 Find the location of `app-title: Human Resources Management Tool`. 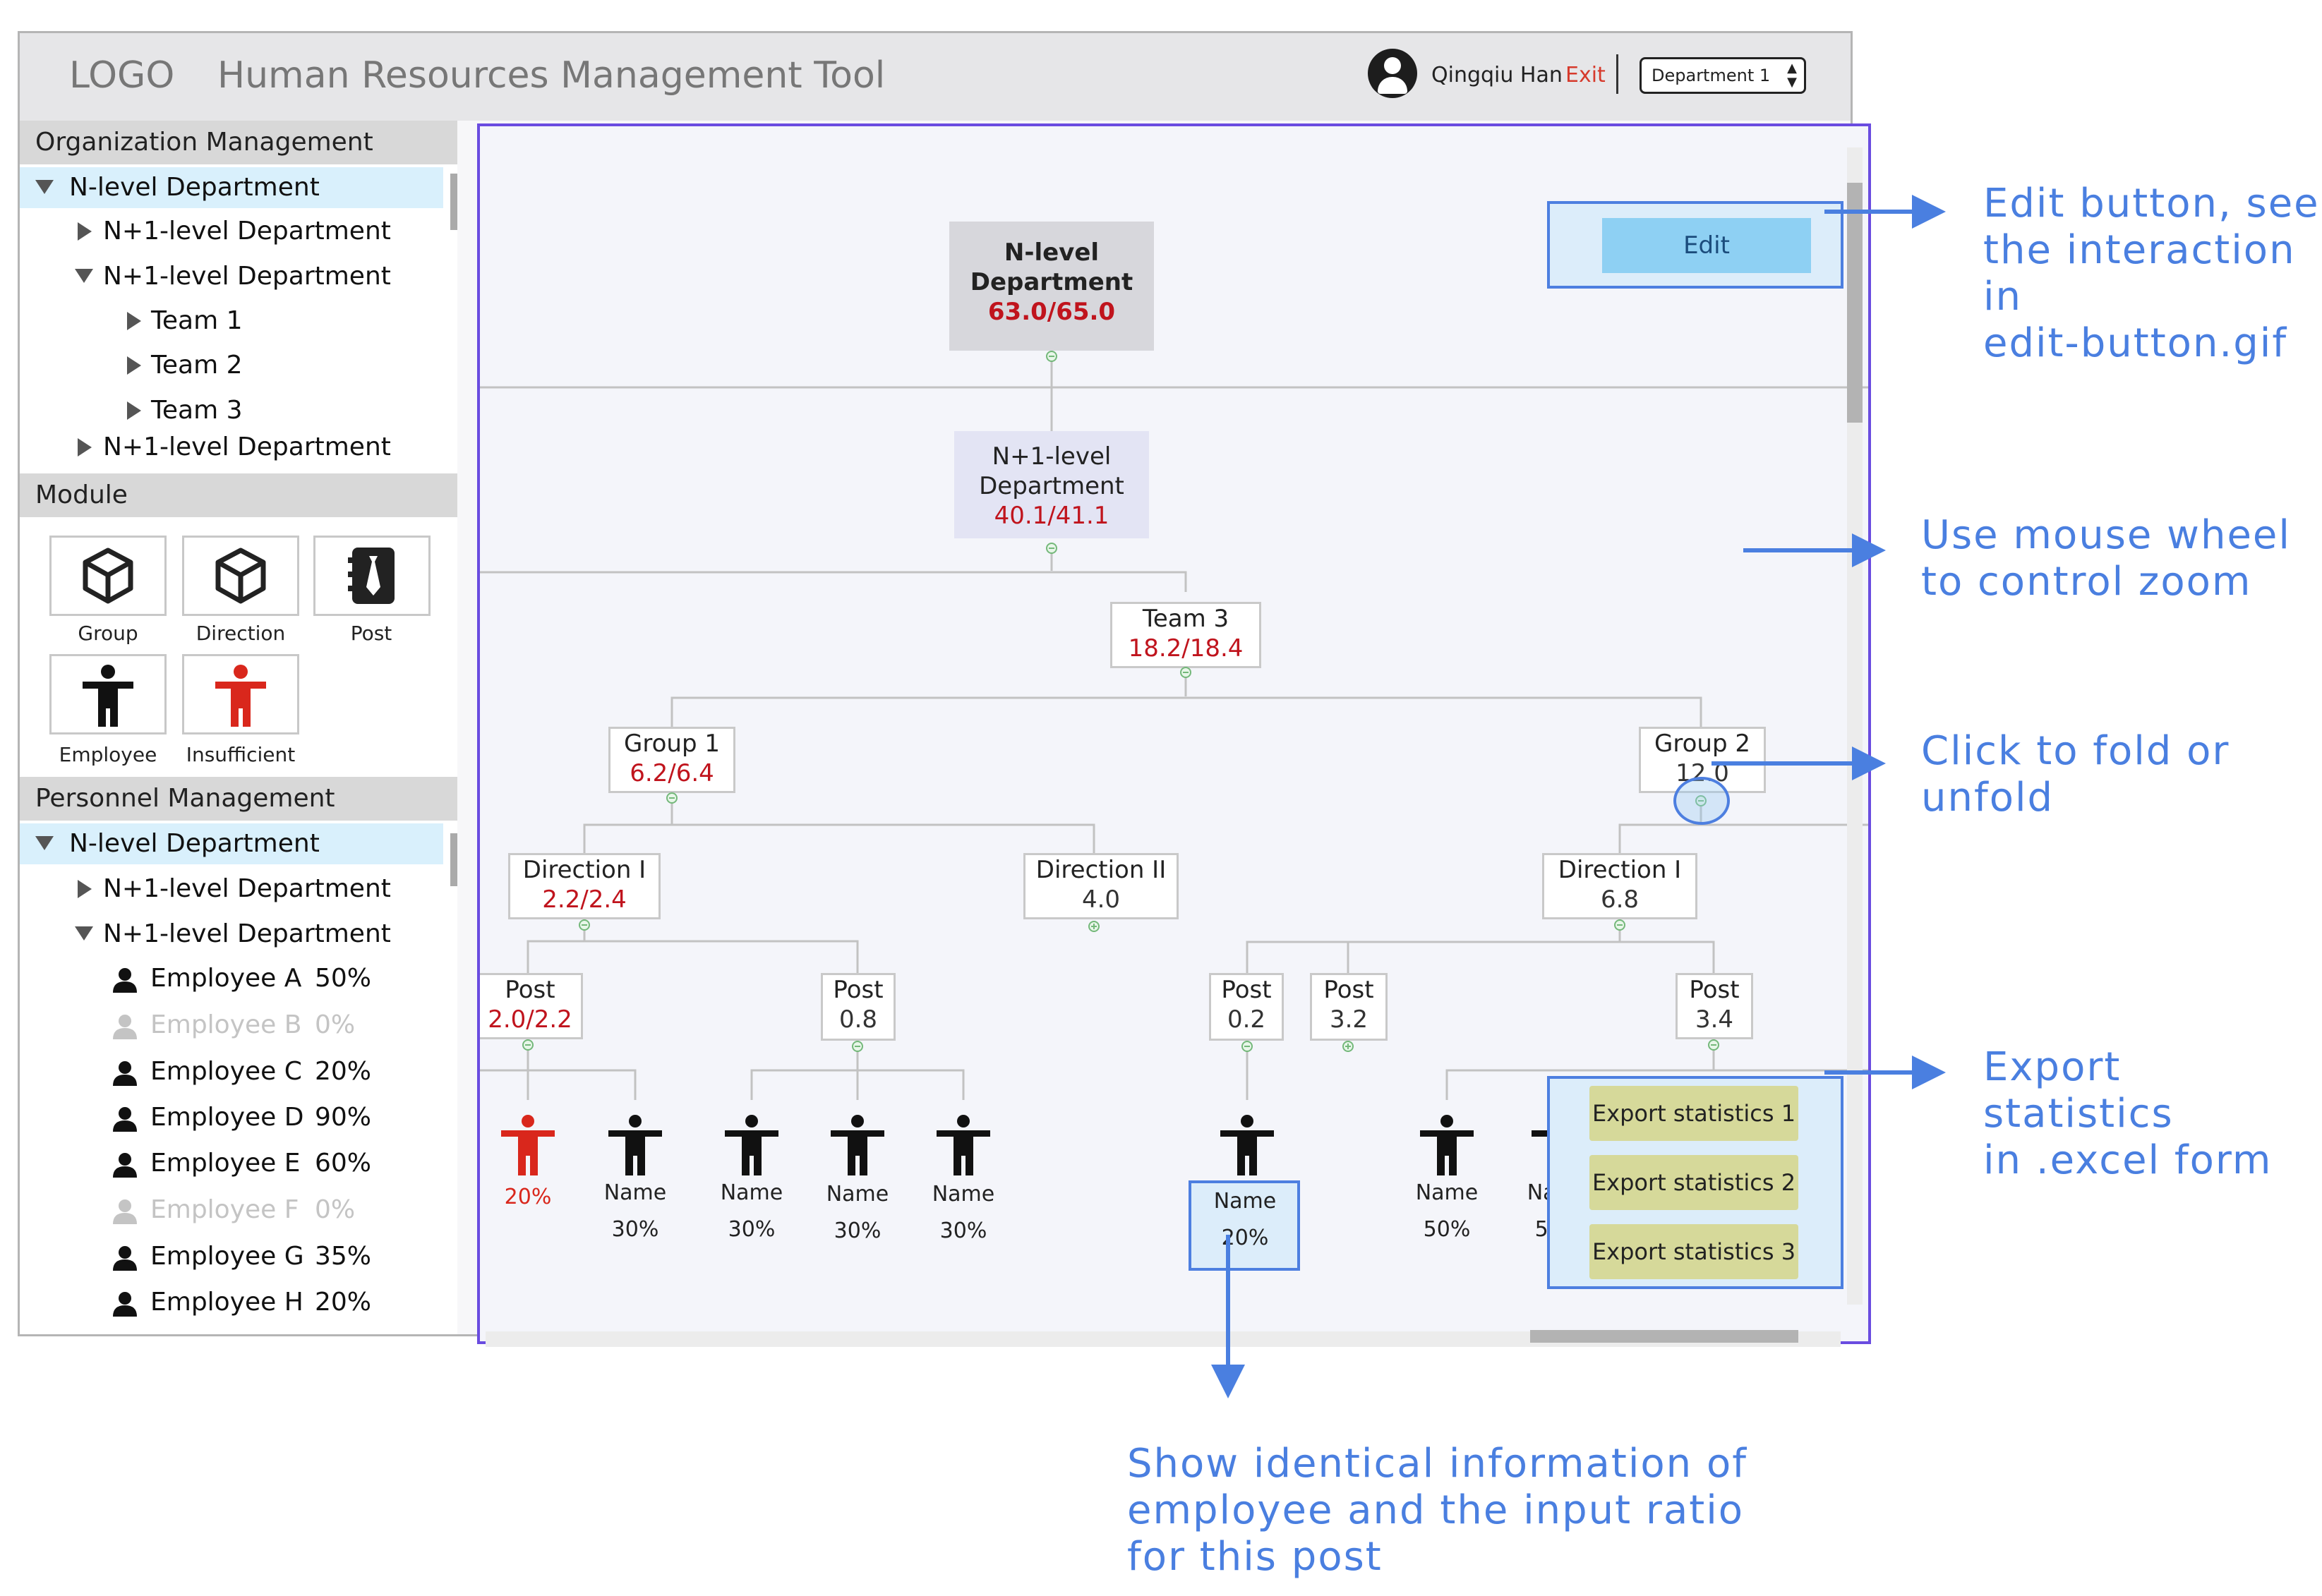

app-title: Human Resources Management Tool is located at coordinates (551, 75).